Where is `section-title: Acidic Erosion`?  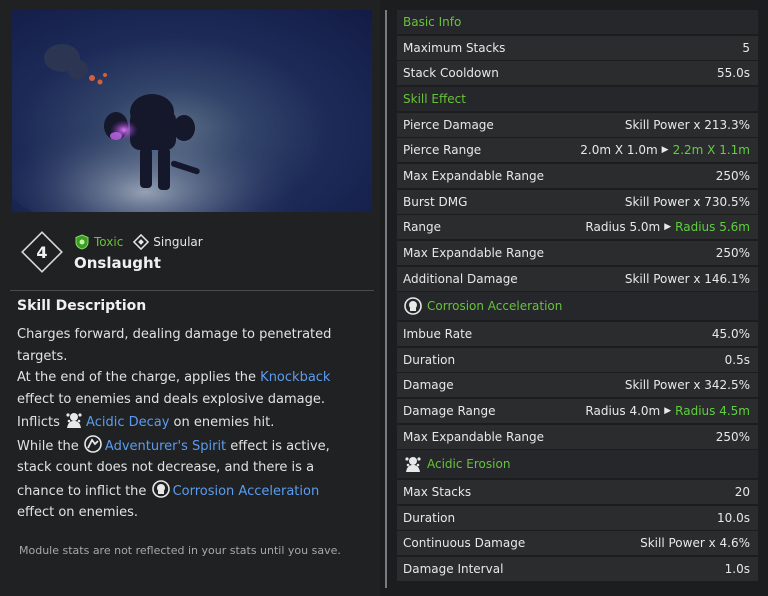
section-title: Acidic Erosion is located at coordinates (456, 464).